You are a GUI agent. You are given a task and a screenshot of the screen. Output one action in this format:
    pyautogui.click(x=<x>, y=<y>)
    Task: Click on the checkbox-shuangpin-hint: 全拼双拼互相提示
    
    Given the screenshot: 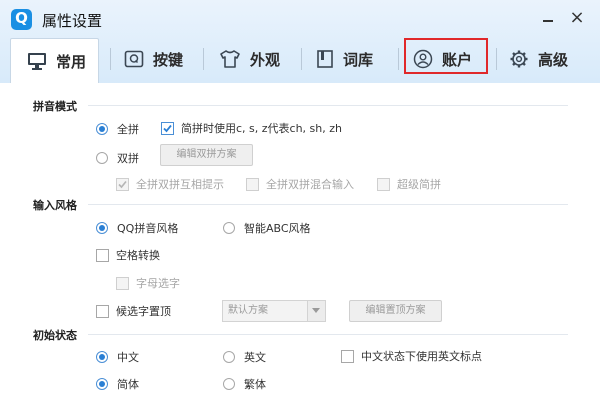 What is the action you would take?
    pyautogui.click(x=170, y=184)
    